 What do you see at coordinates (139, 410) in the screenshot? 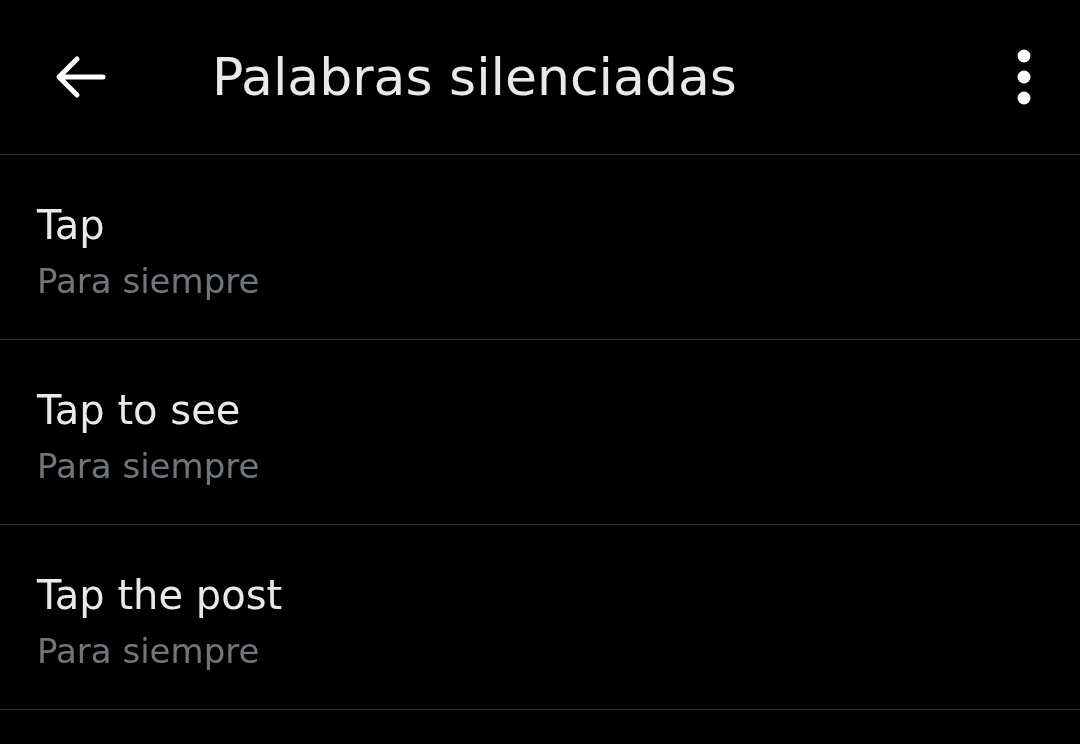
I see `muted-word: Tap to see` at bounding box center [139, 410].